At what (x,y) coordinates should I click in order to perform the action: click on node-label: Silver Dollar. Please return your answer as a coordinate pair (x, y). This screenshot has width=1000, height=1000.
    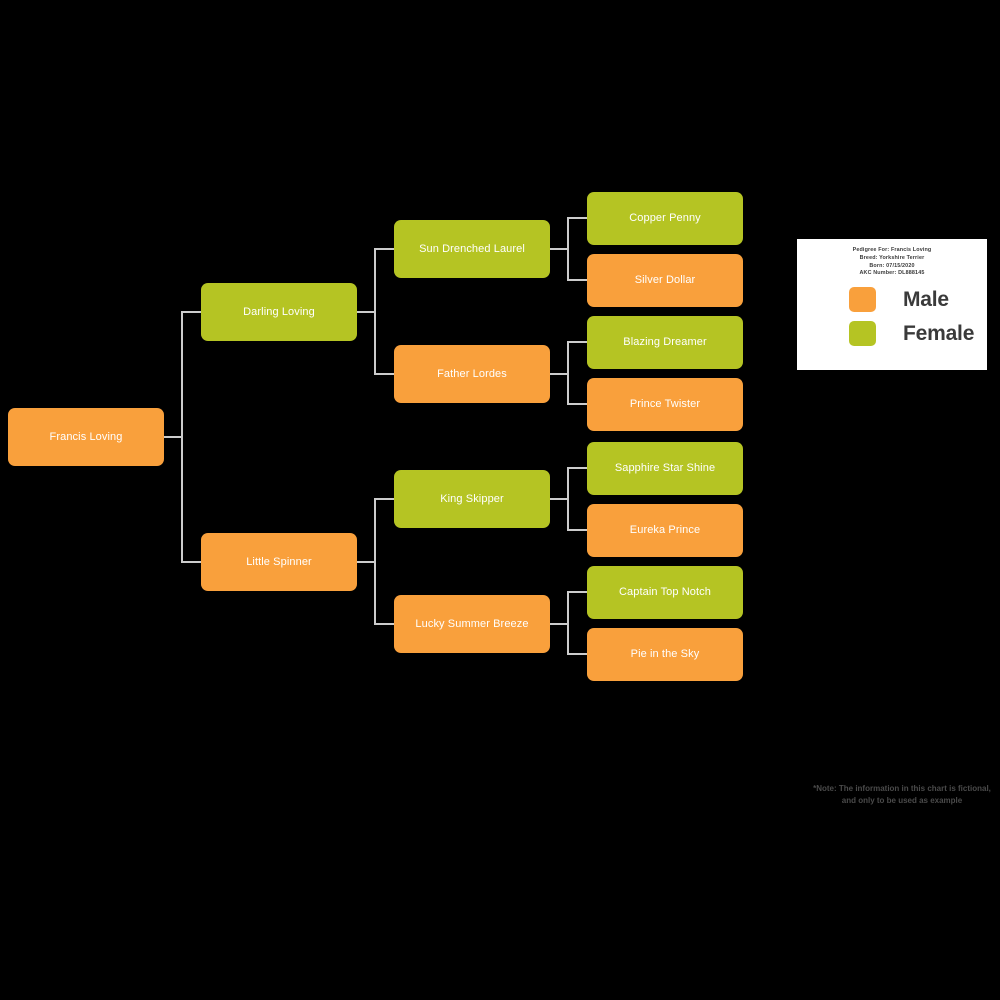
    Looking at the image, I should click on (665, 280).